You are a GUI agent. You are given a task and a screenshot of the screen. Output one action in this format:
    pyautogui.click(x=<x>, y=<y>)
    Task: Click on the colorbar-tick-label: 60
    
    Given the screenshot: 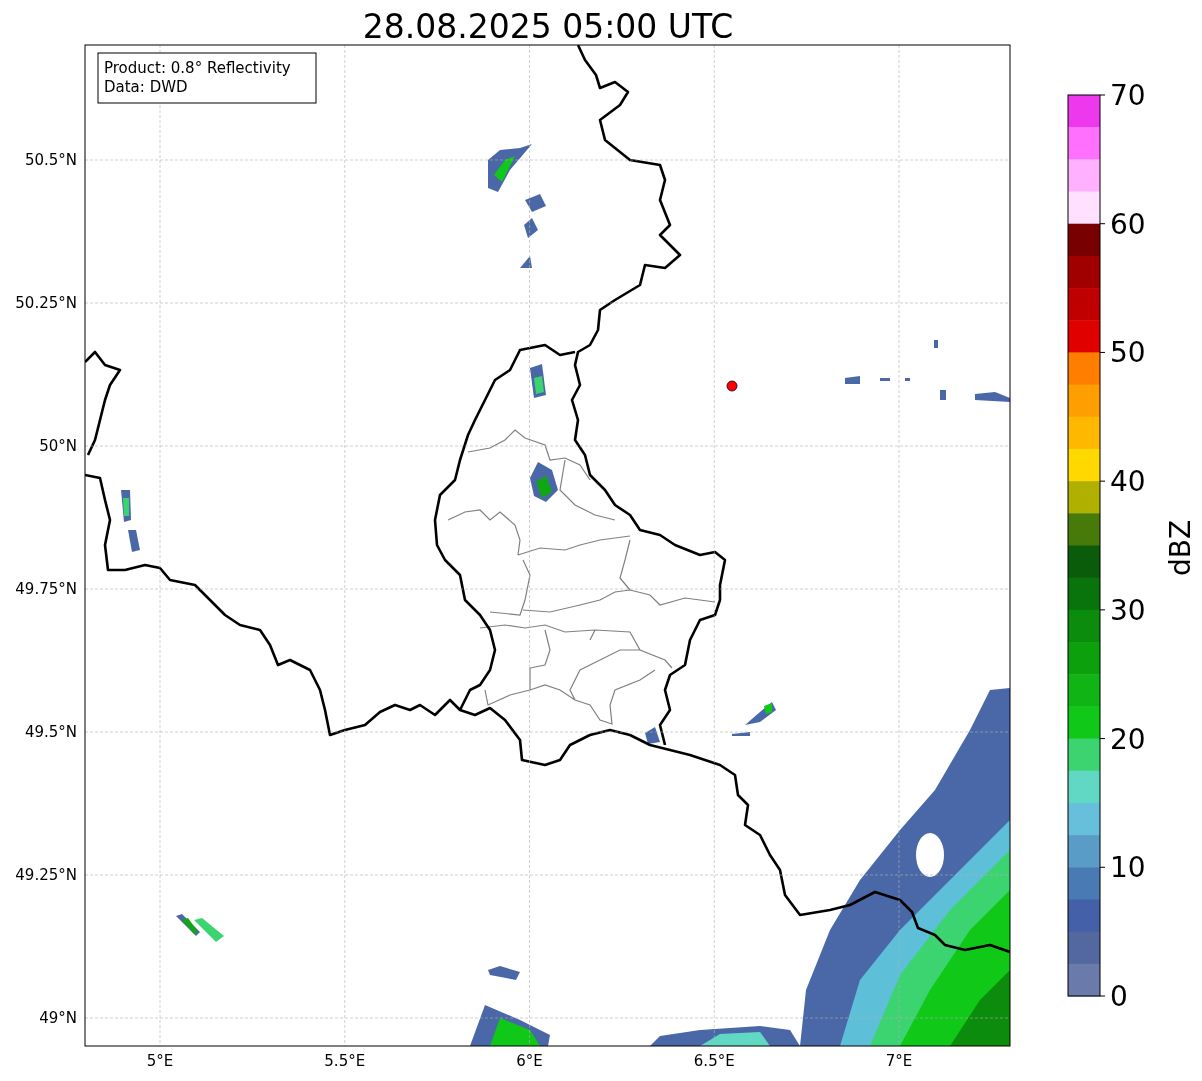 What is the action you would take?
    pyautogui.click(x=1128, y=224)
    